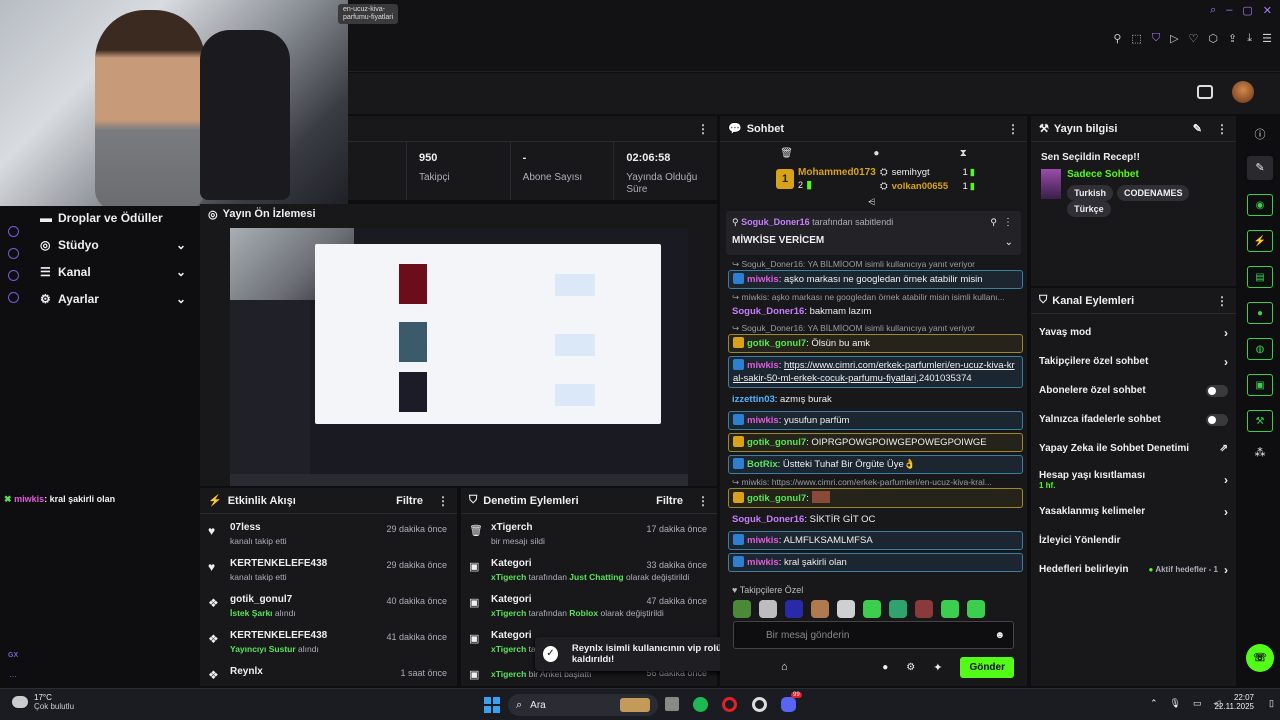 The height and width of the screenshot is (720, 1280). Describe the element at coordinates (1260, 421) in the screenshot. I see `wrench-icon: ⚒` at that location.